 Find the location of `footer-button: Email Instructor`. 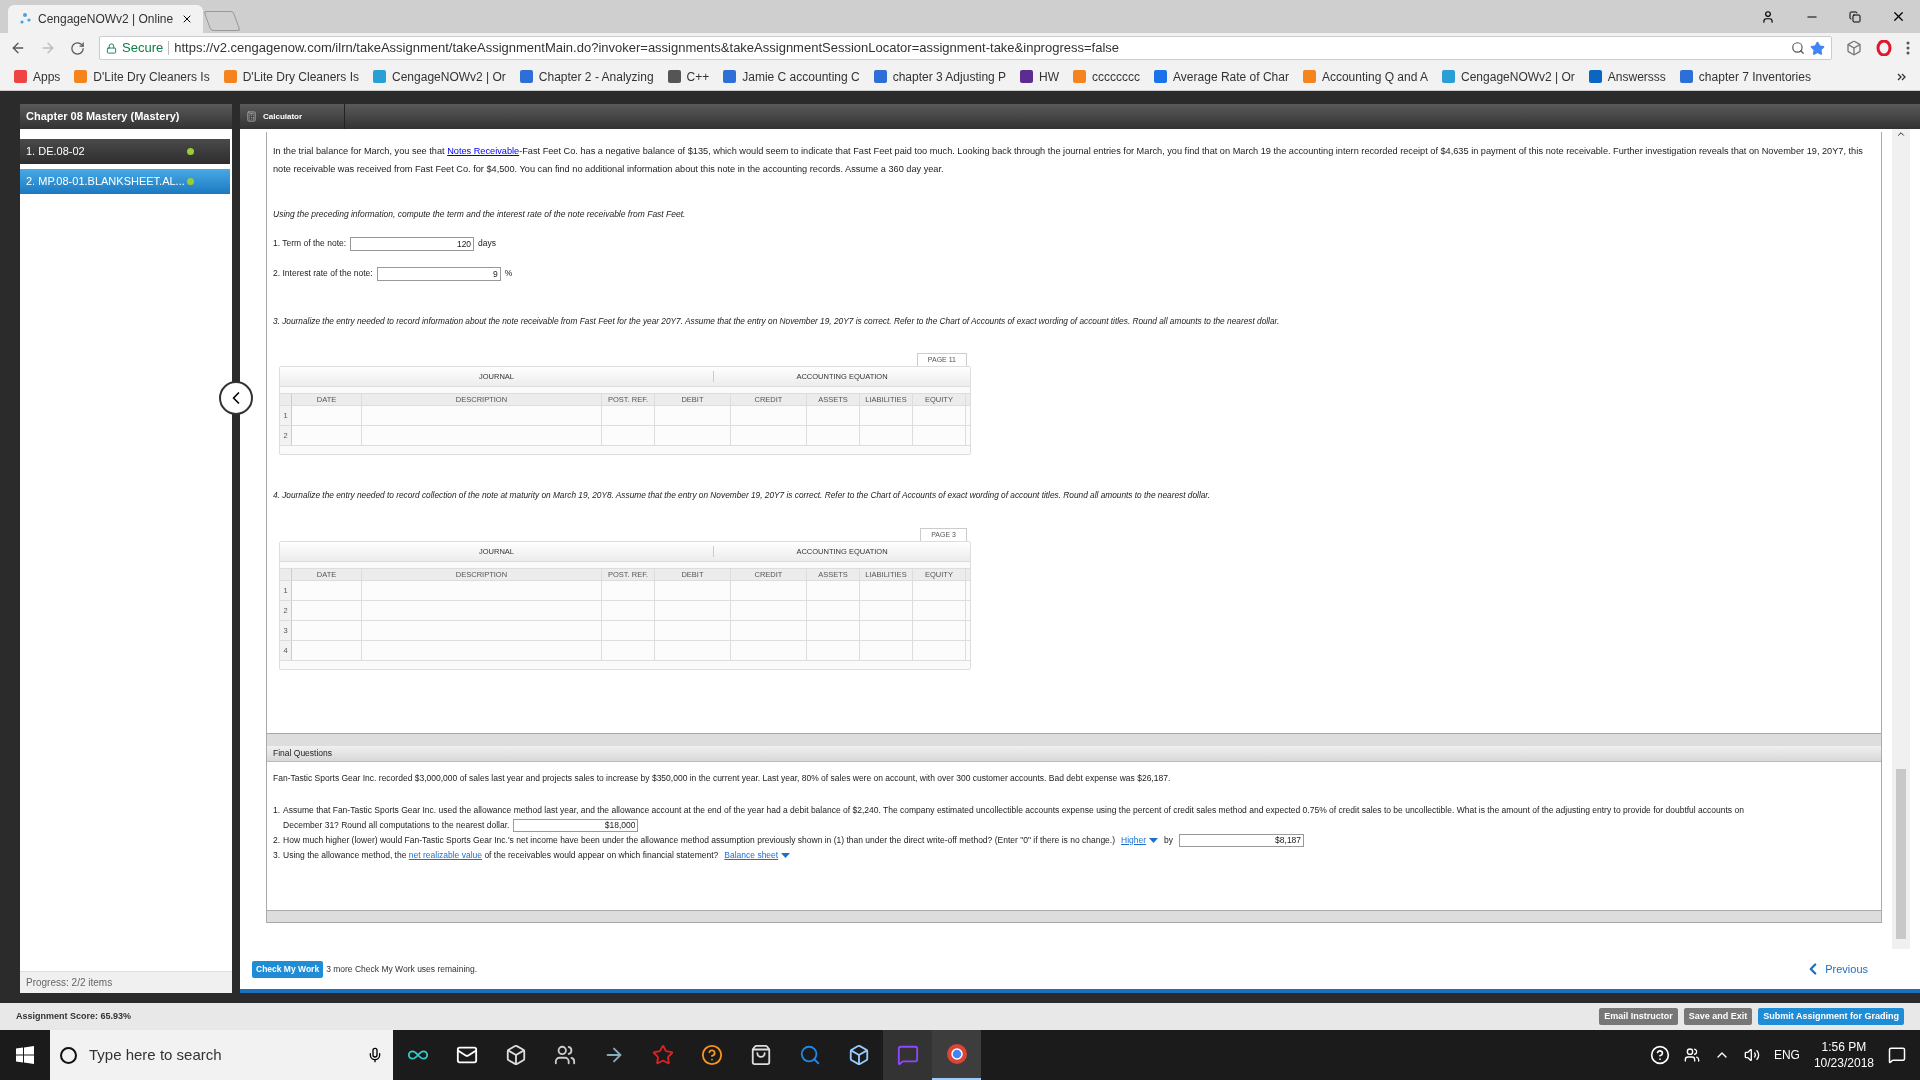

footer-button: Email Instructor is located at coordinates (1638, 1016).